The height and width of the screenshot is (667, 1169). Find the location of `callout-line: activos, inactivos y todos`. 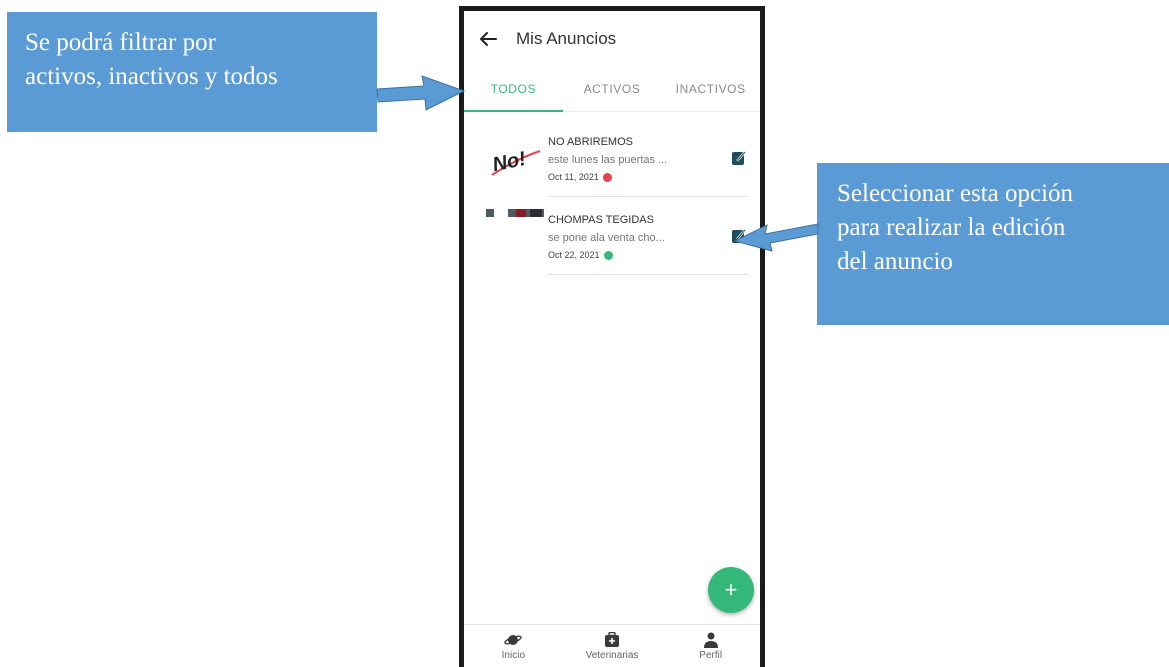

callout-line: activos, inactivos y todos is located at coordinates (151, 76).